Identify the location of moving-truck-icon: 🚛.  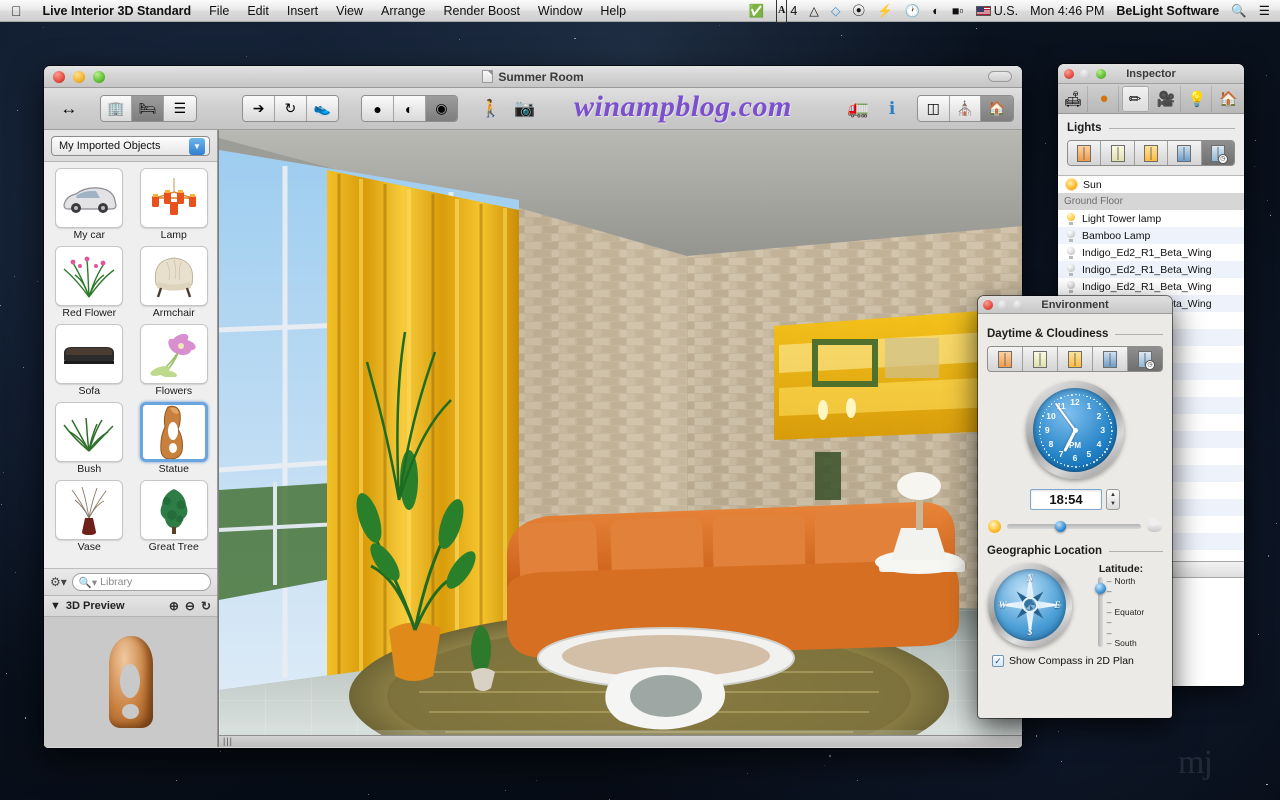
(859, 109).